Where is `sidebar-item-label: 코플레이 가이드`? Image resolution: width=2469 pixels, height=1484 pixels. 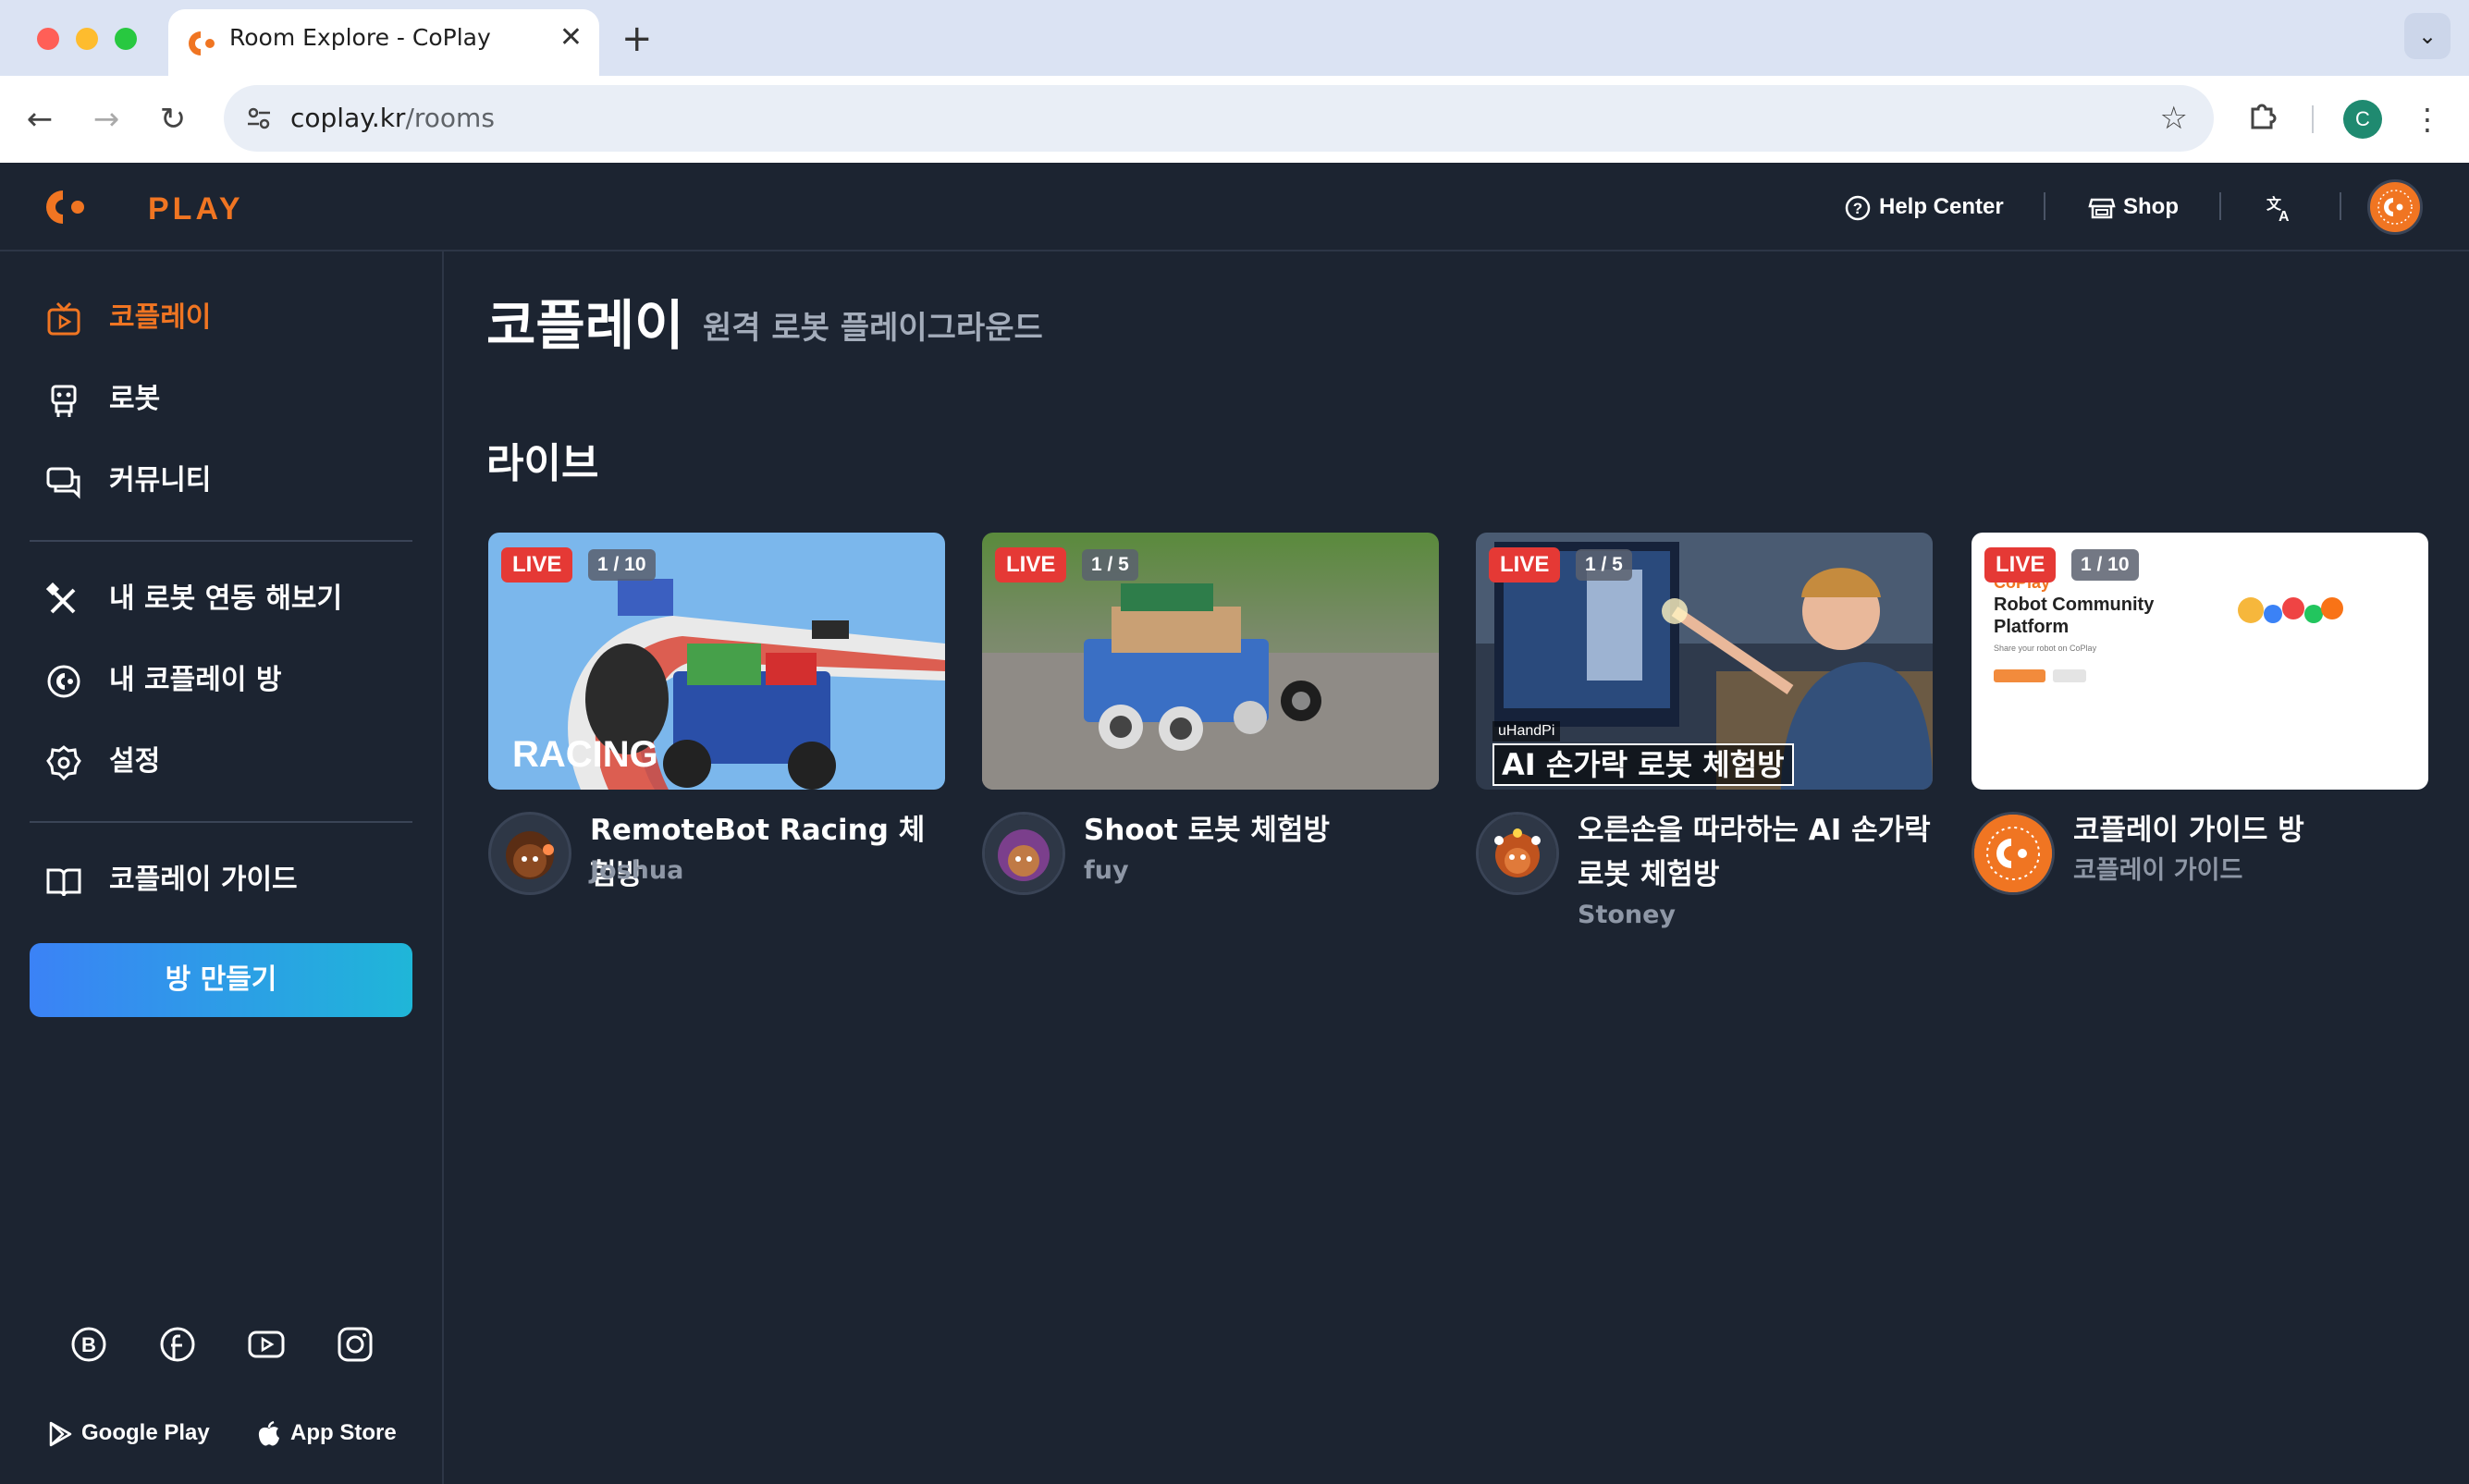
sidebar-item-label: 코플레이 가이드 is located at coordinates (203, 880).